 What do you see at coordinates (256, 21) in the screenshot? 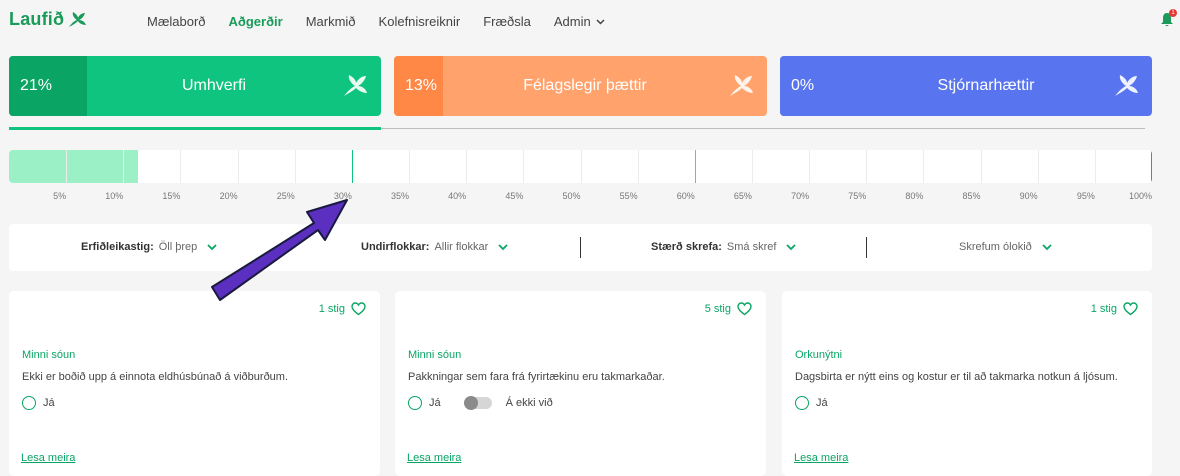
I see `nav-link-actions: Aðgerðir` at bounding box center [256, 21].